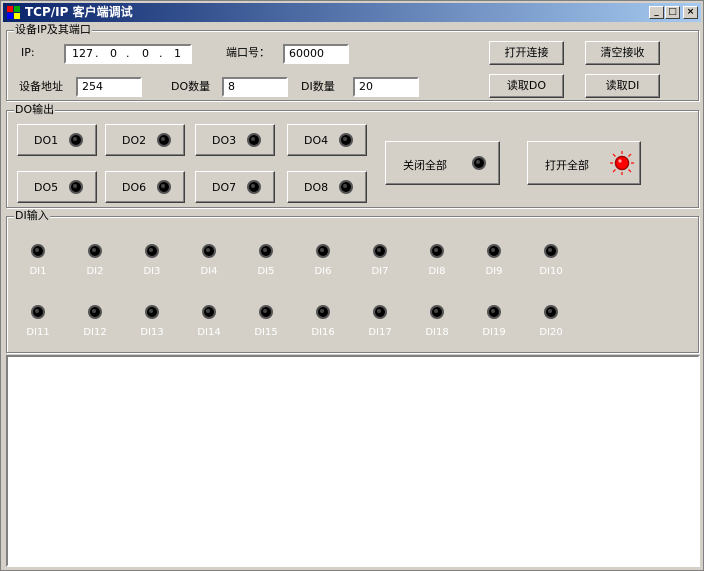  What do you see at coordinates (266, 271) in the screenshot?
I see `di-label: DI5` at bounding box center [266, 271].